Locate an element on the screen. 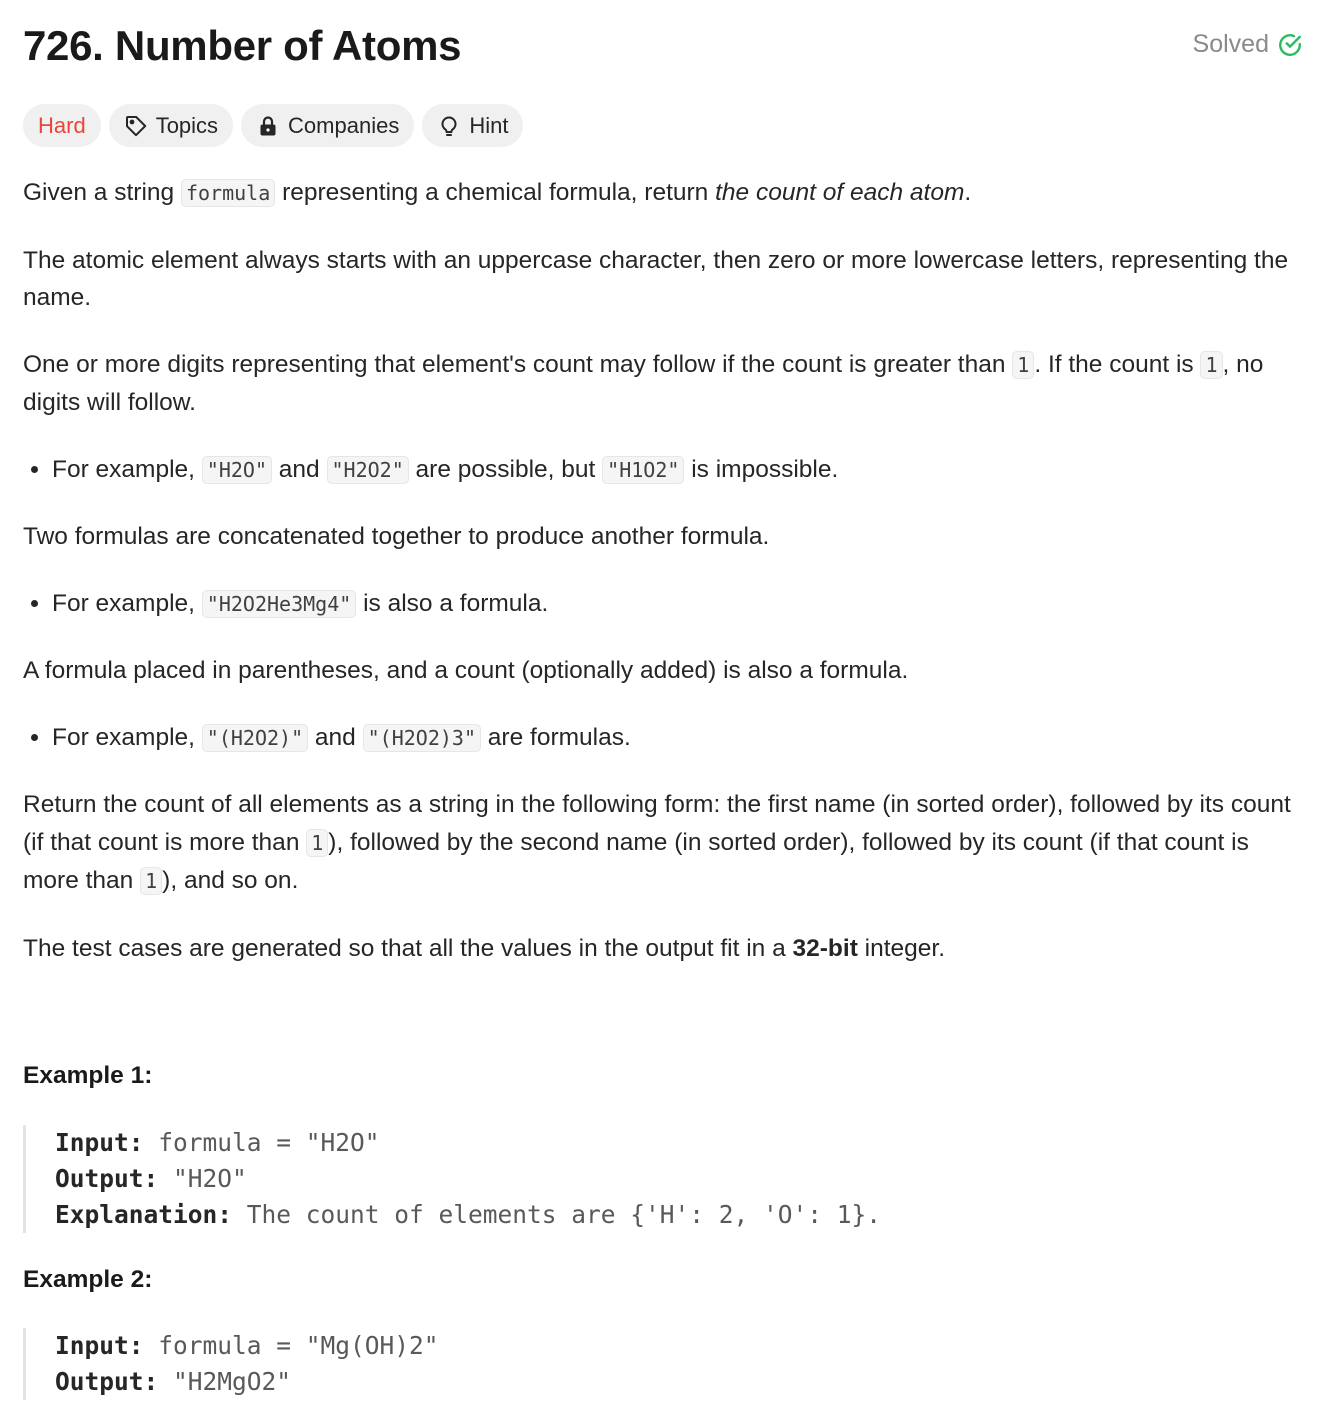 This screenshot has width=1324, height=1402. difficulty-label: Hard is located at coordinates (62, 125).